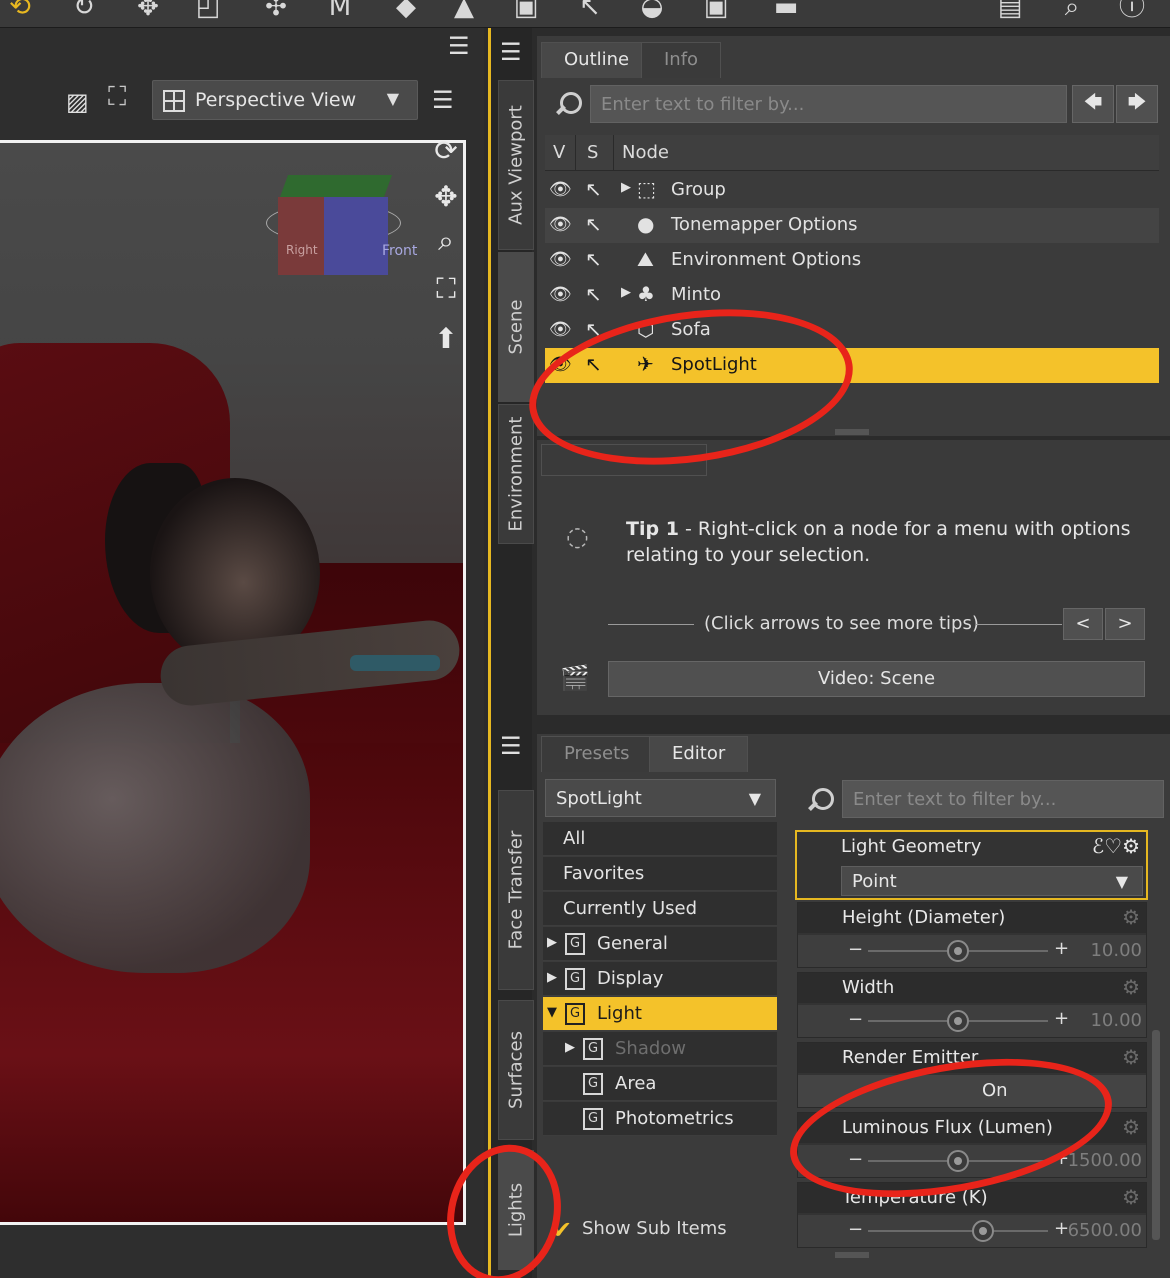  I want to click on pane-group-menu-icon: ☰, so click(511, 52).